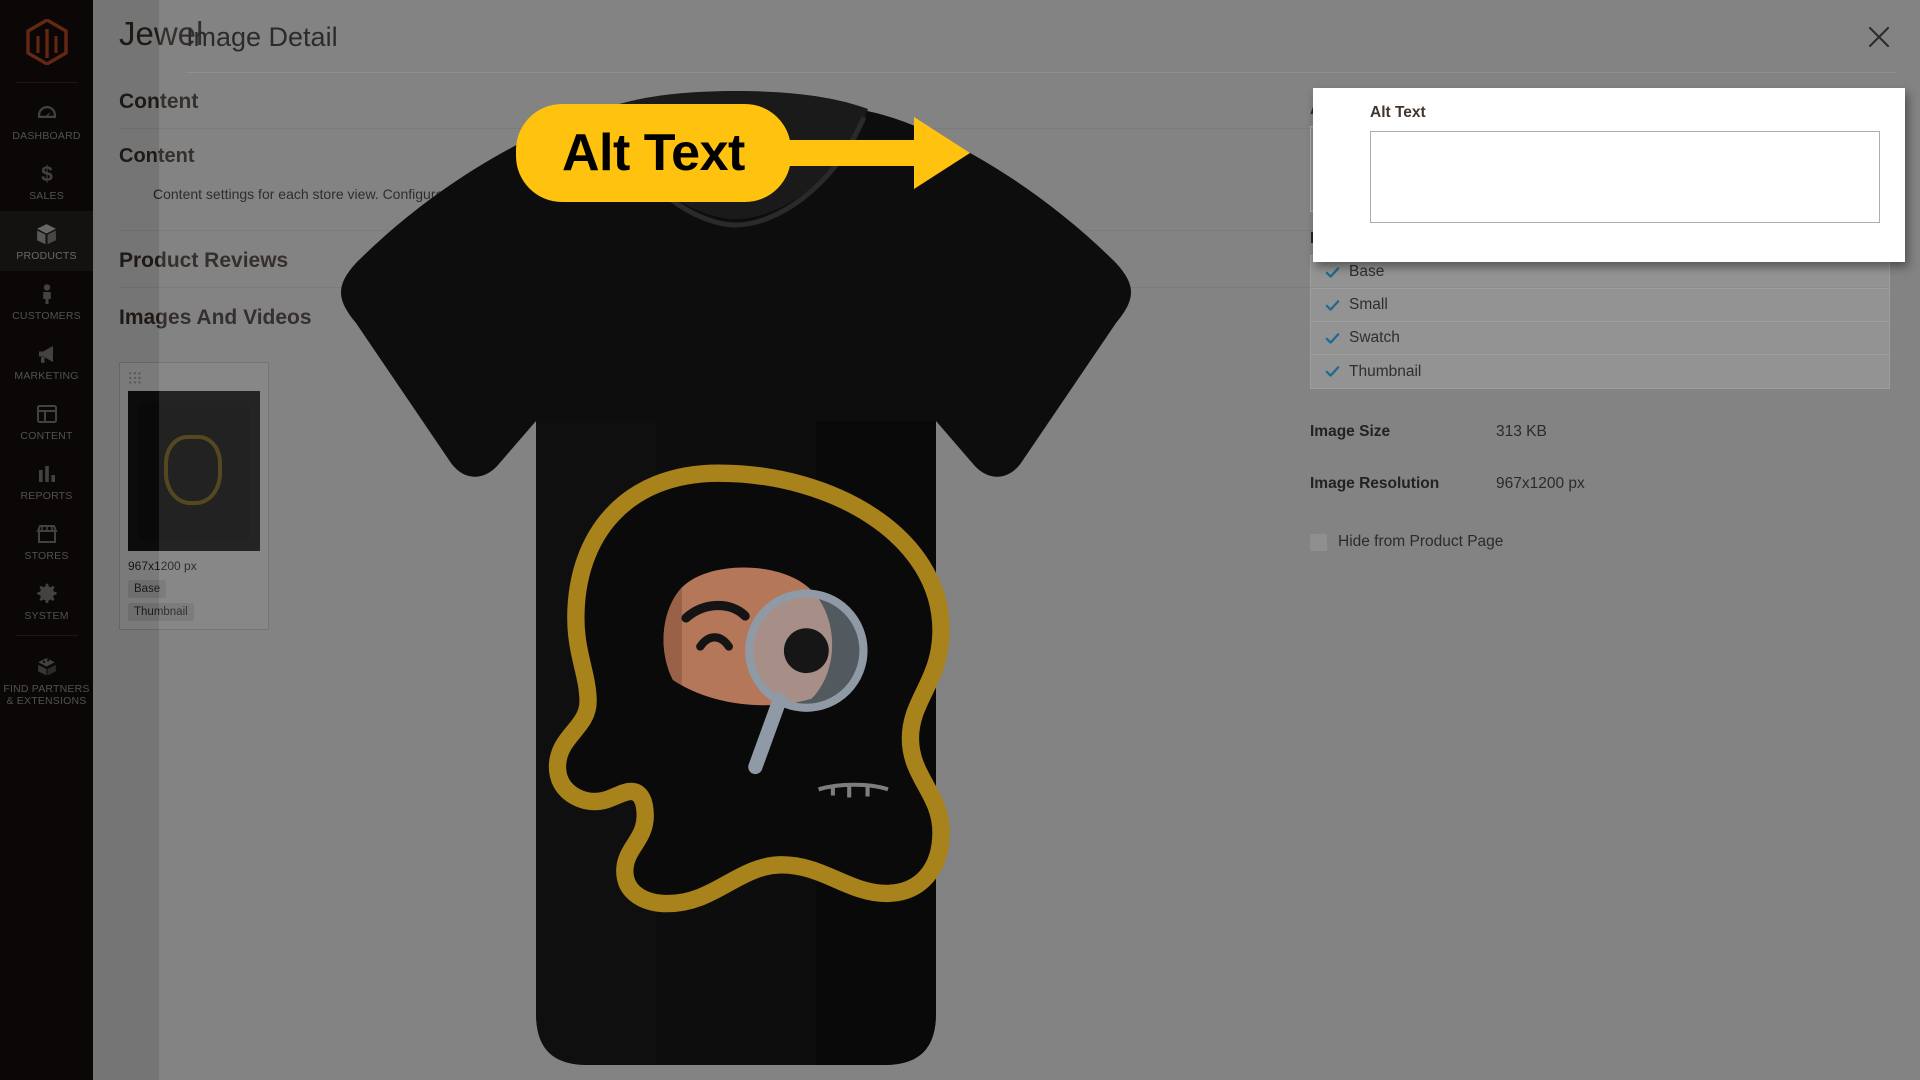  Describe the element at coordinates (1374, 337) in the screenshot. I see `role-option-label: Swatch` at that location.